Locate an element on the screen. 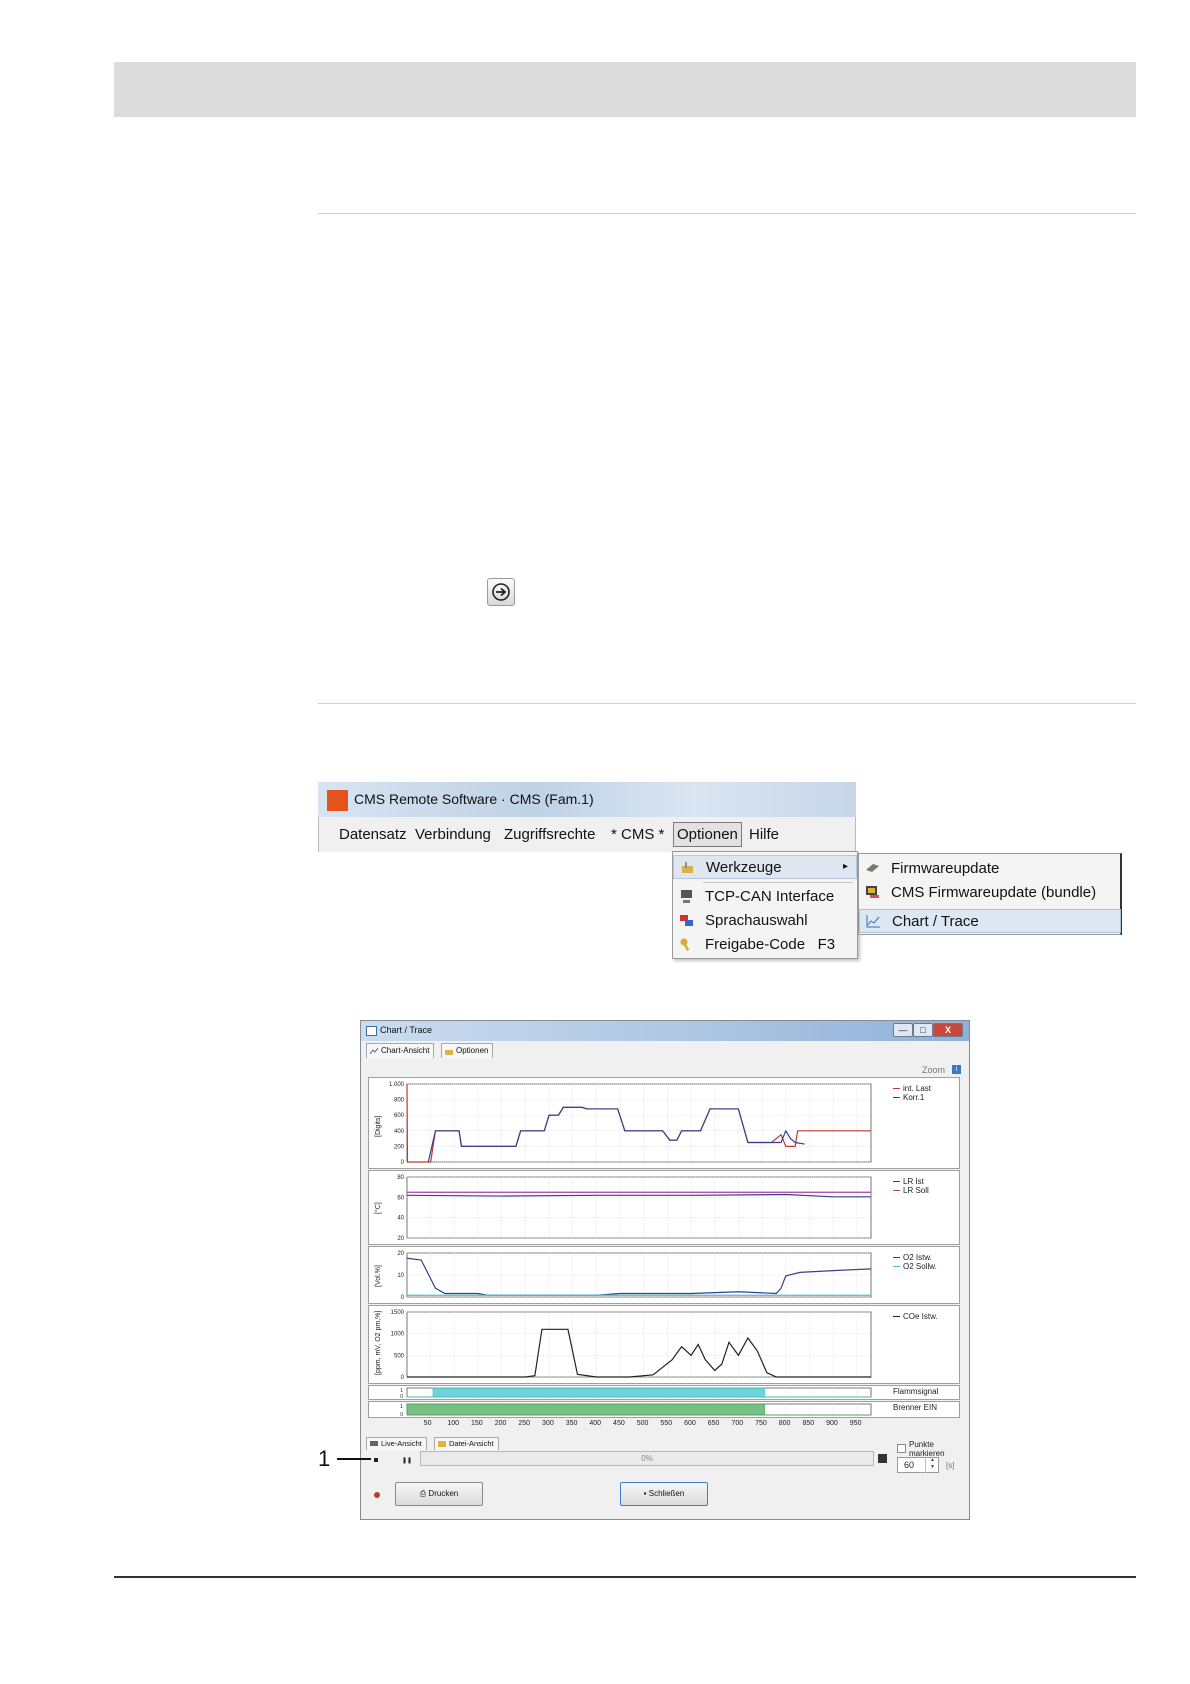 The height and width of the screenshot is (1684, 1190). chart-svg-4: 10 is located at coordinates (636, 1393).